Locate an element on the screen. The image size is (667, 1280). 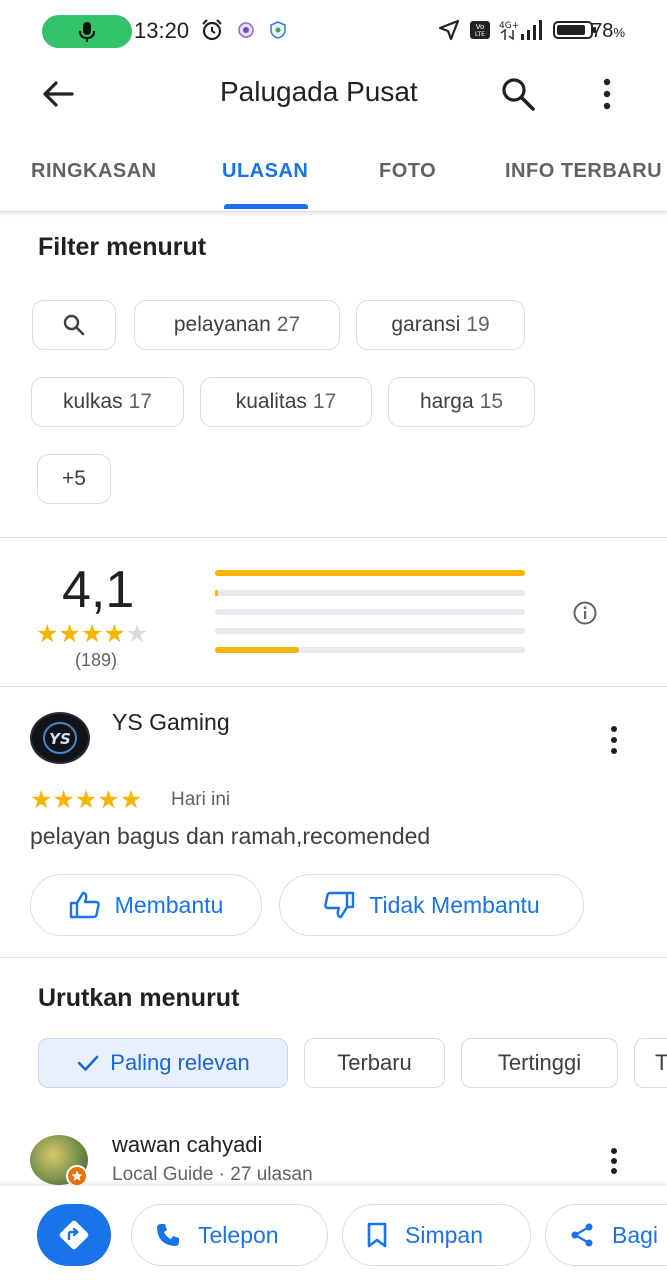
share-icon is located at coordinates (582, 1235).